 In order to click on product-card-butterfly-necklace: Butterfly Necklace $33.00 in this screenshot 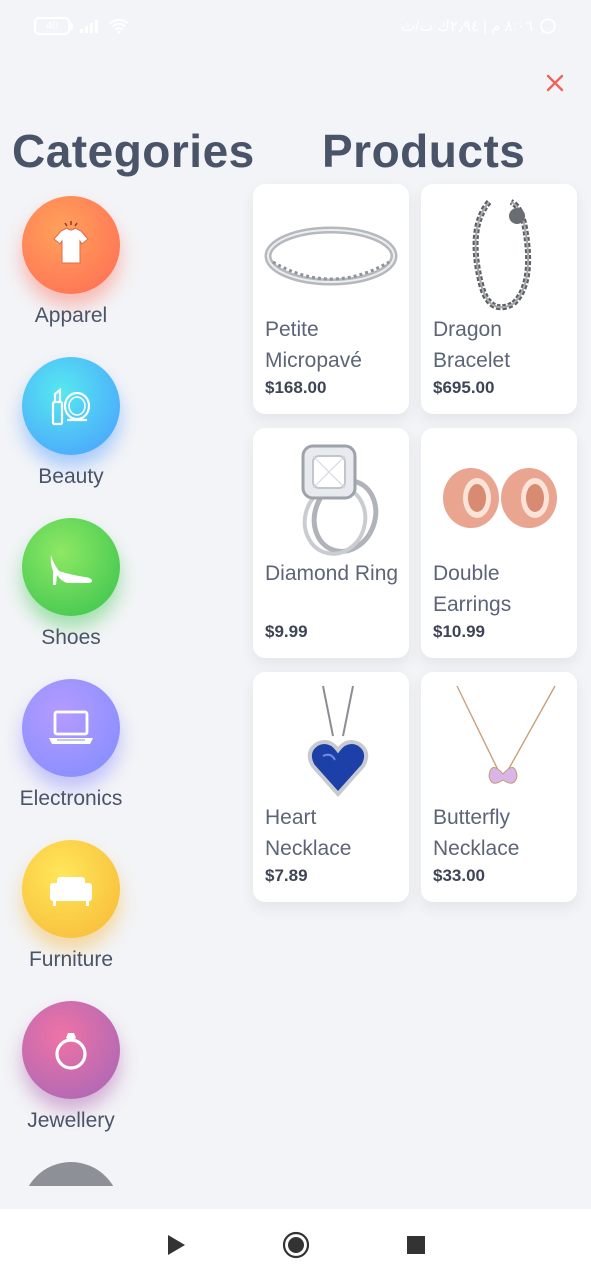, I will do `click(499, 787)`.